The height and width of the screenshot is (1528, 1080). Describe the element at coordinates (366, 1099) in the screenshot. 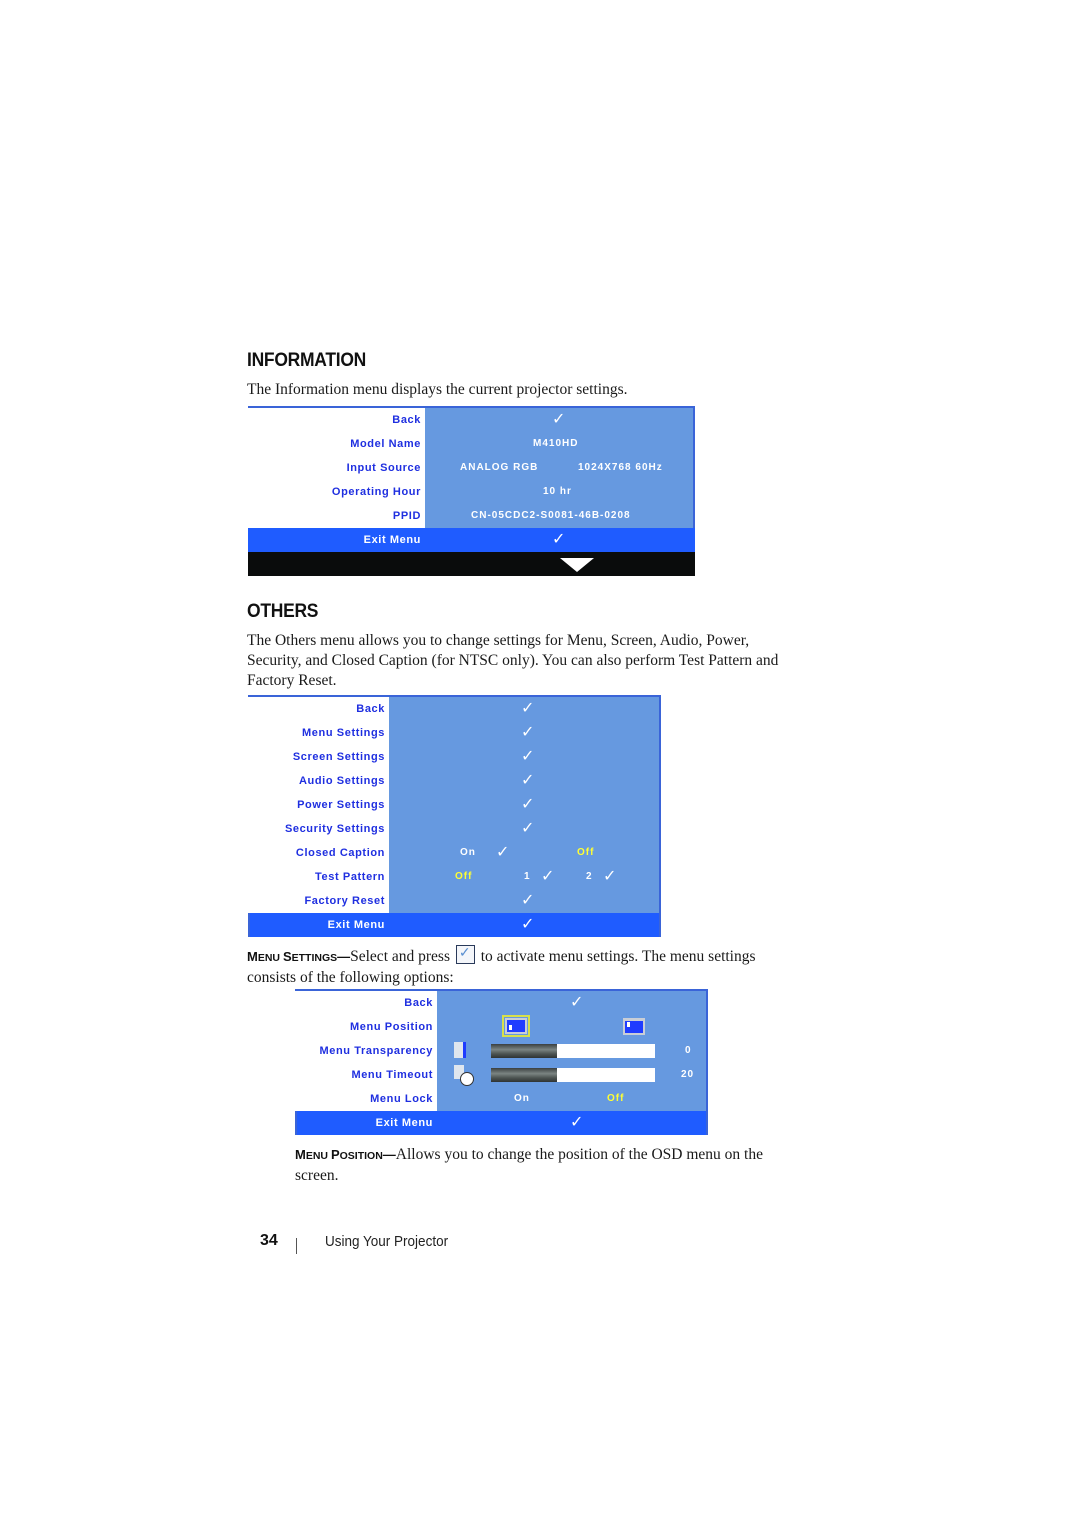

I see `ms-label-menu-lock: Menu Lock` at that location.